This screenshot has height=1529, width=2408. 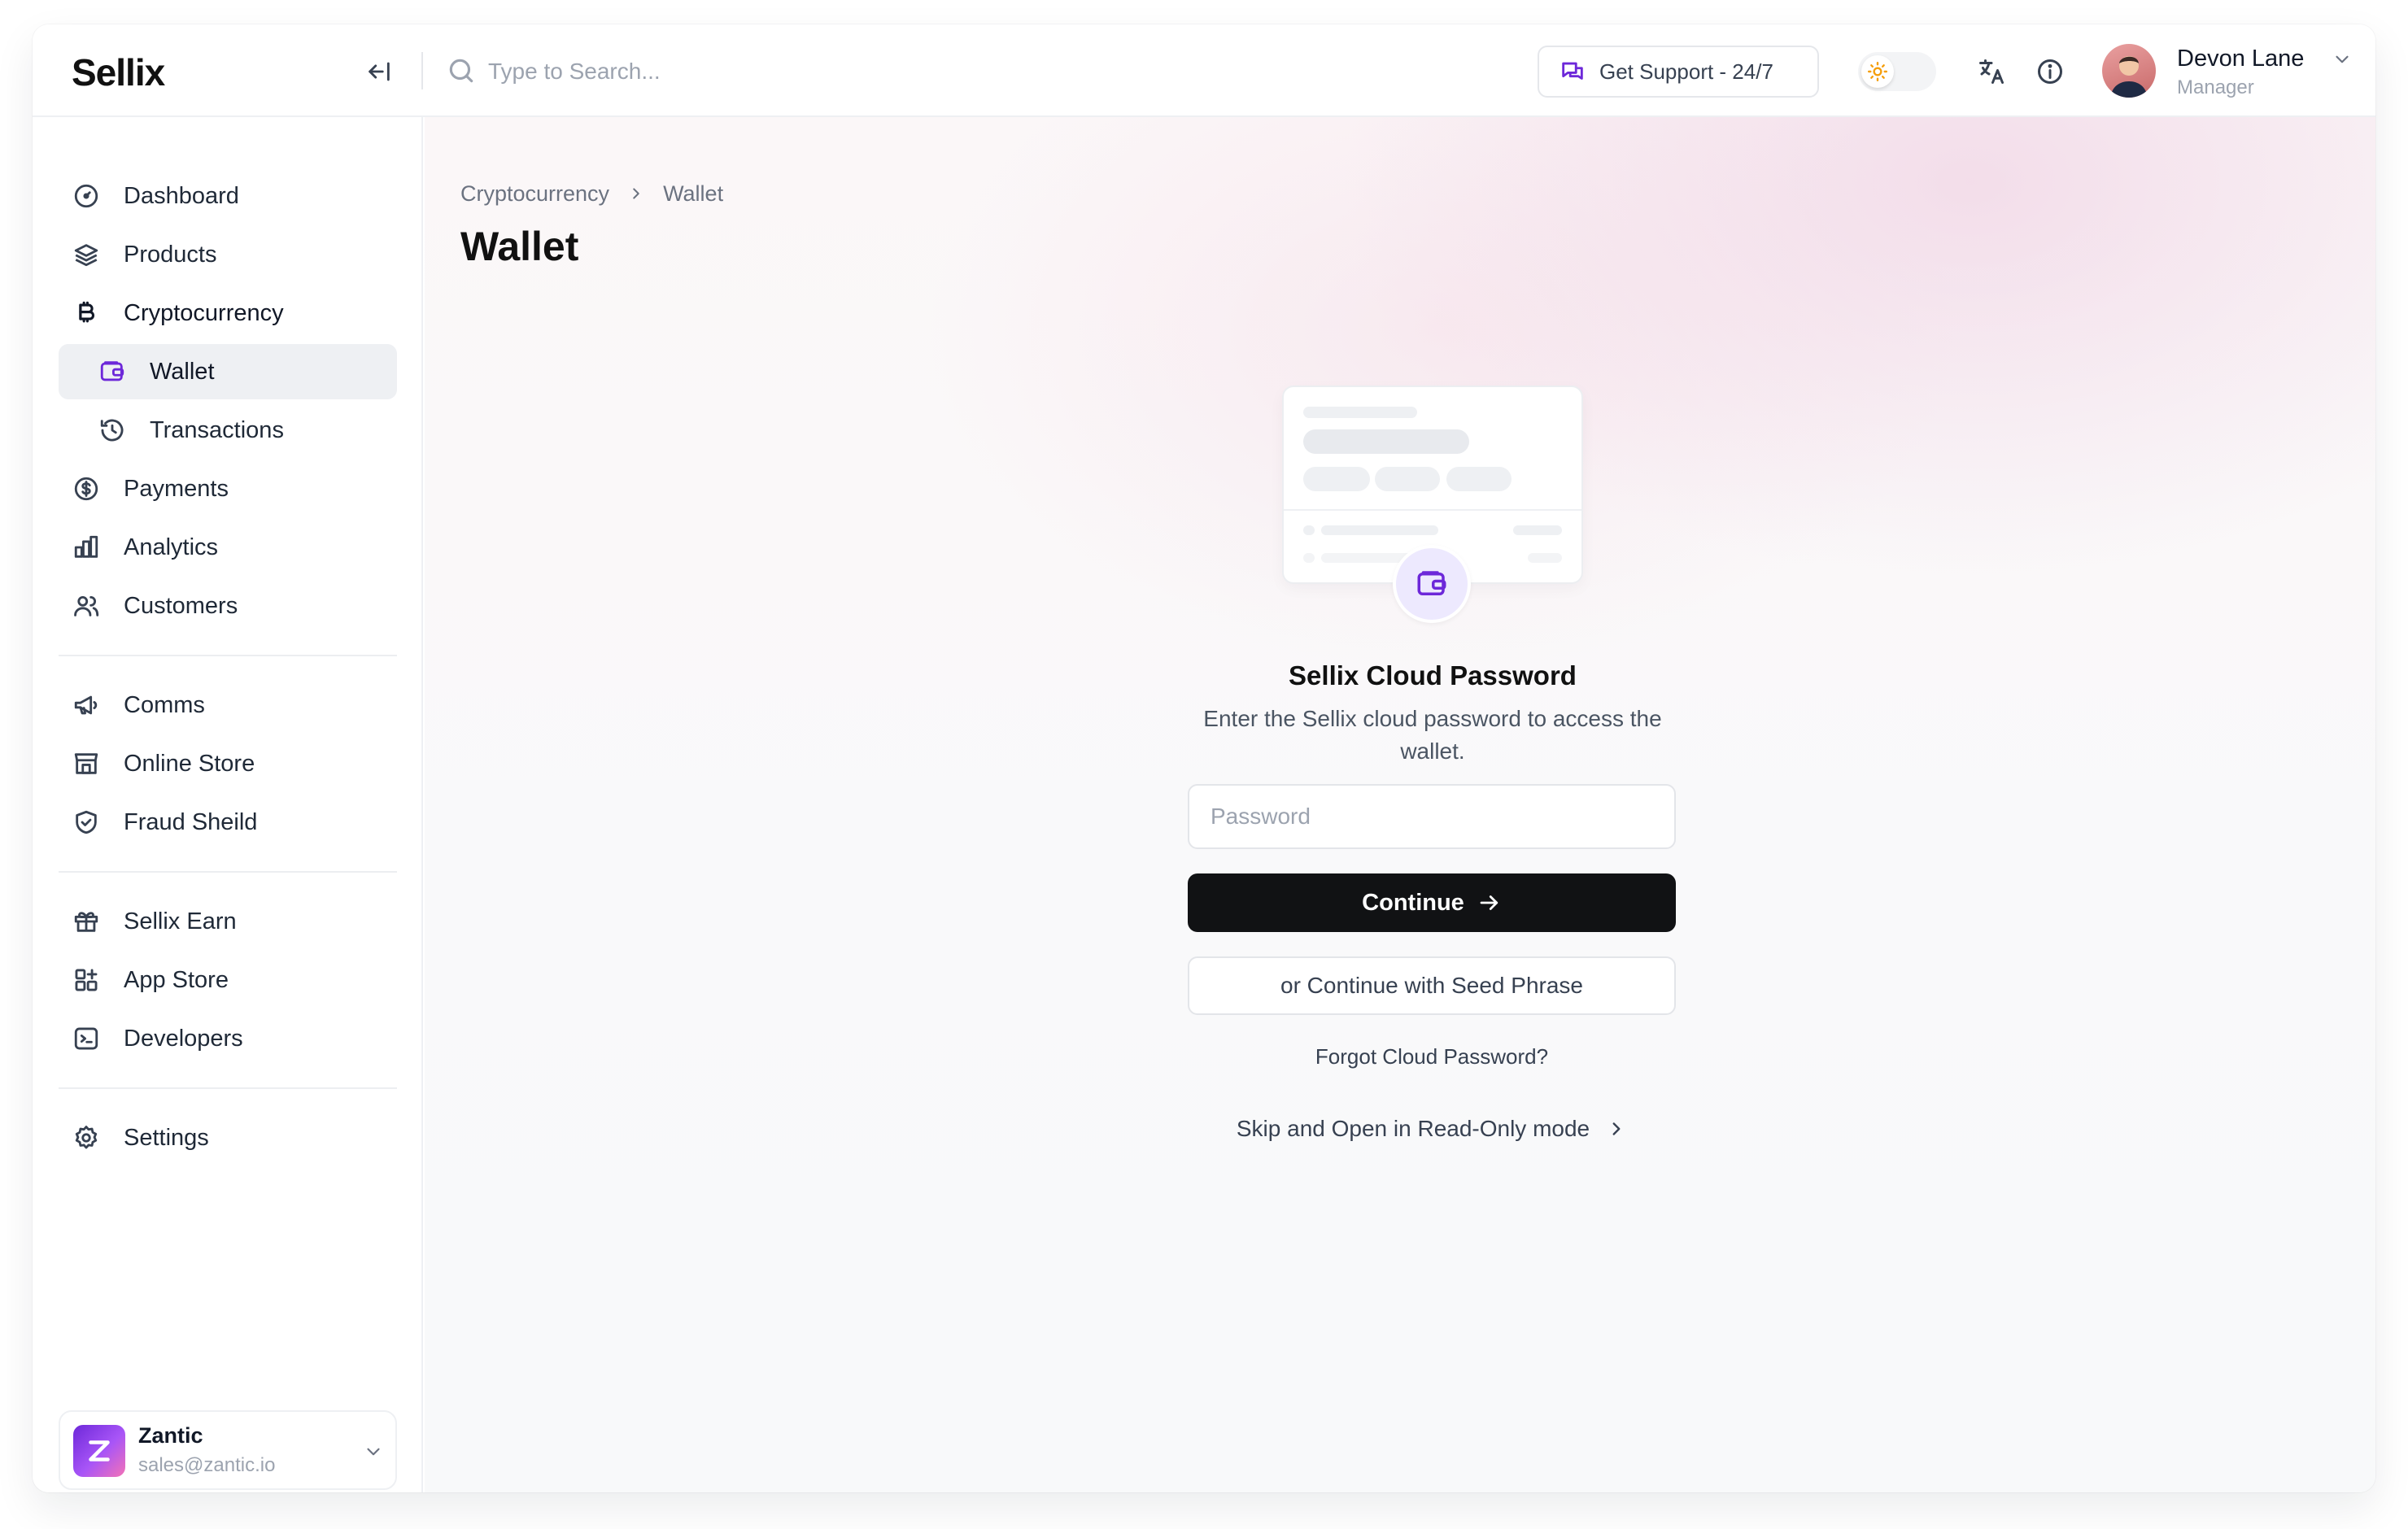 What do you see at coordinates (228, 254) in the screenshot?
I see `sidebar-item-products: Products` at bounding box center [228, 254].